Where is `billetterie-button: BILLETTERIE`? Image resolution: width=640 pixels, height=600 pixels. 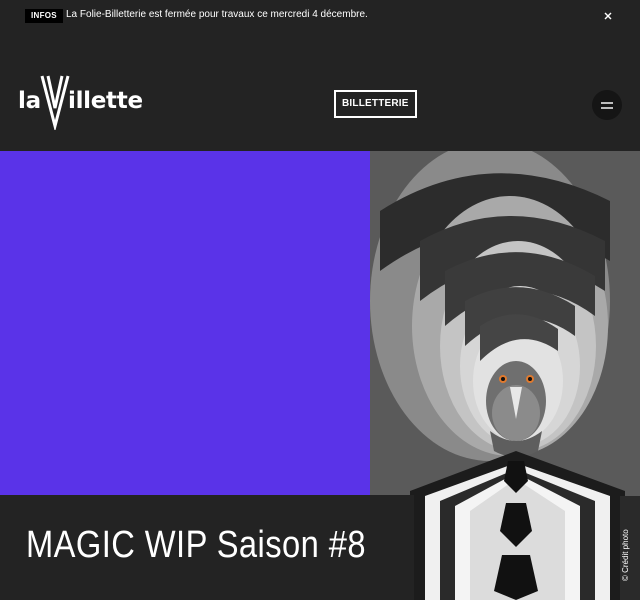 billetterie-button: BILLETTERIE is located at coordinates (375, 104).